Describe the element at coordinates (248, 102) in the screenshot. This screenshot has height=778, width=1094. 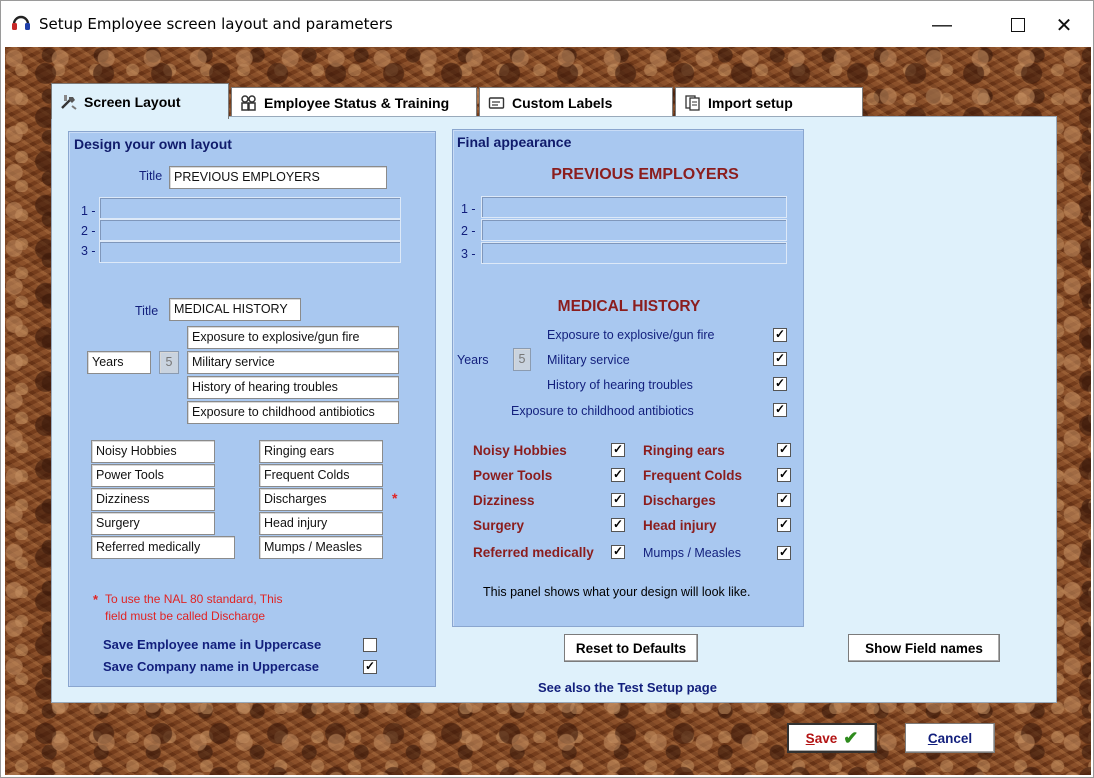
I see `people-icon` at that location.